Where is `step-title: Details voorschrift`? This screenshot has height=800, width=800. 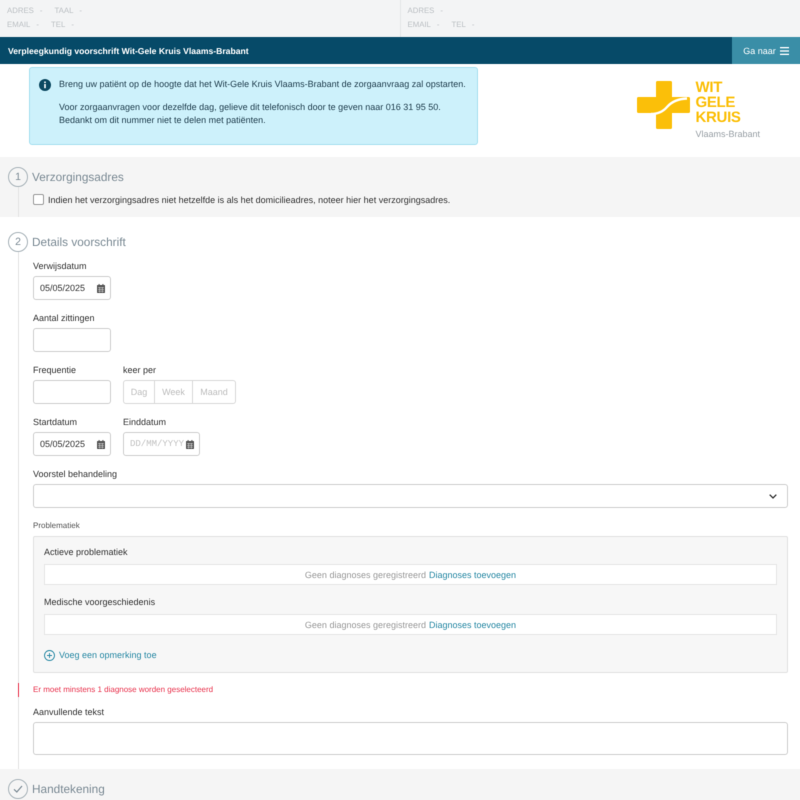 step-title: Details voorschrift is located at coordinates (79, 242).